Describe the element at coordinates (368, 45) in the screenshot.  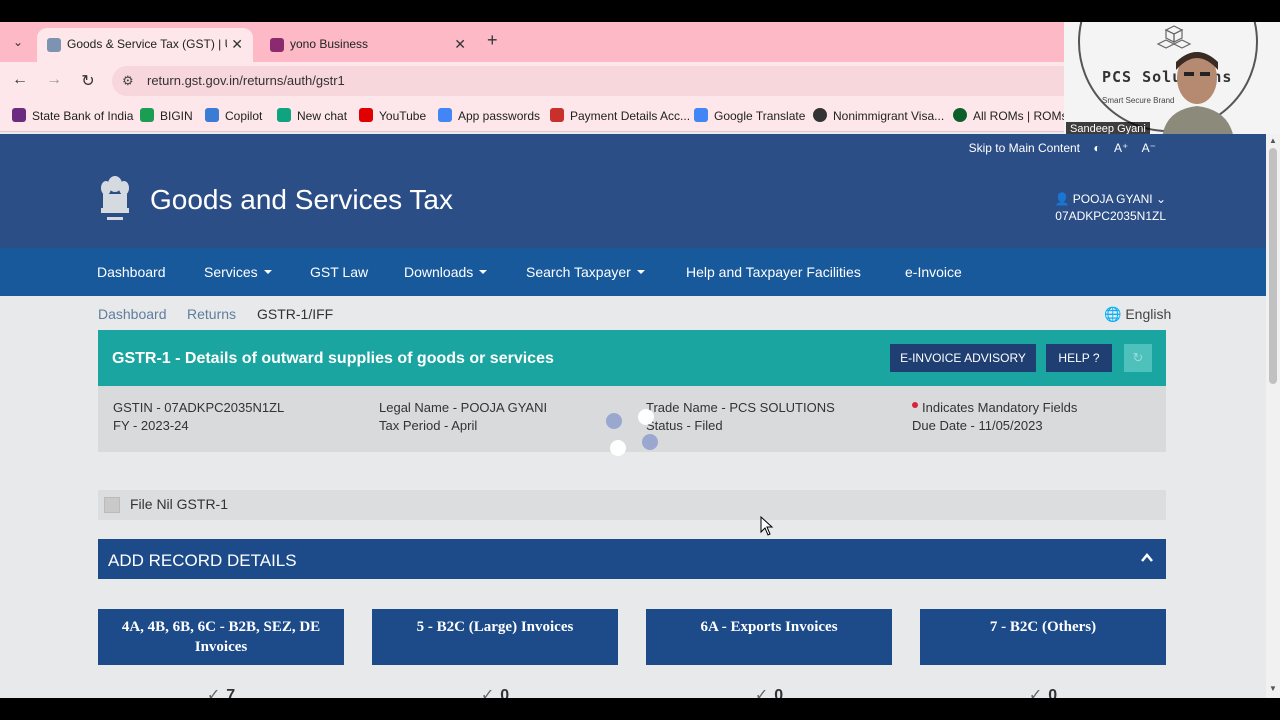
I see `tab-yono: yono Business ✕` at that location.